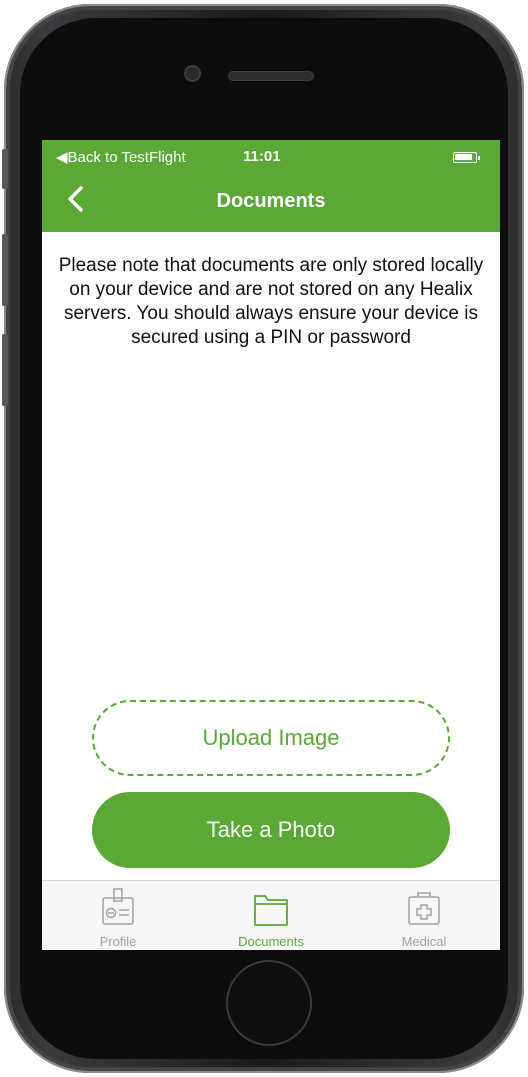 This screenshot has height=1077, width=528. What do you see at coordinates (118, 941) in the screenshot?
I see `tab-profile-label: Profile` at bounding box center [118, 941].